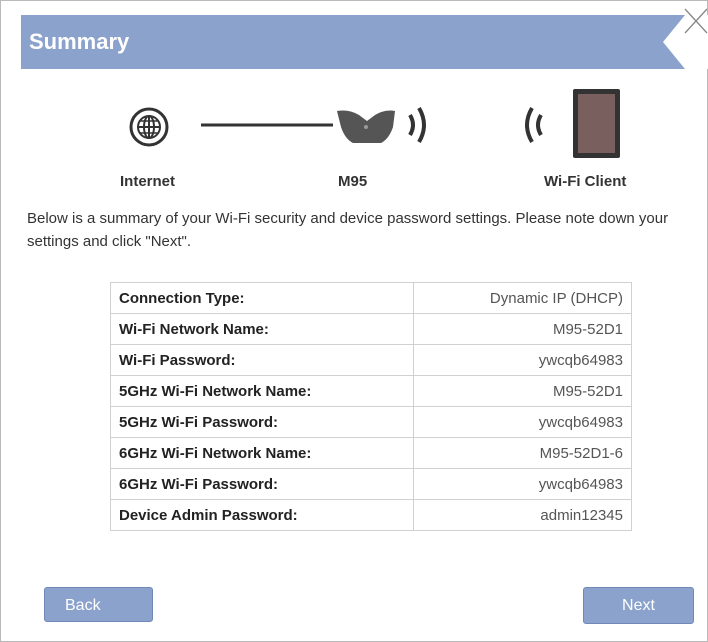 This screenshot has width=708, height=642. I want to click on table-row: 5GHz Wi-Fi Network Name: M95-52D1, so click(370, 391).